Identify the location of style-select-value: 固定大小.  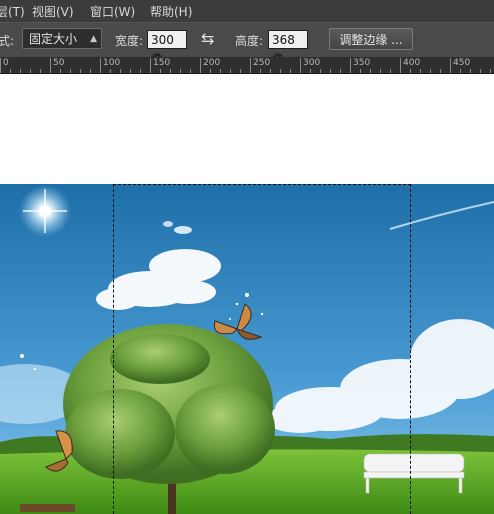
(53, 39).